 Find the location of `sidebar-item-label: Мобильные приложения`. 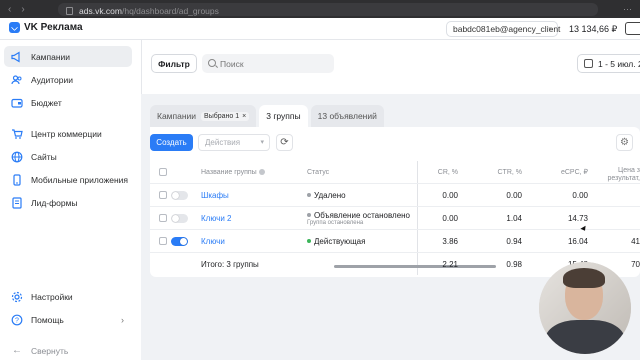

sidebar-item-label: Мобильные приложения is located at coordinates (80, 179).